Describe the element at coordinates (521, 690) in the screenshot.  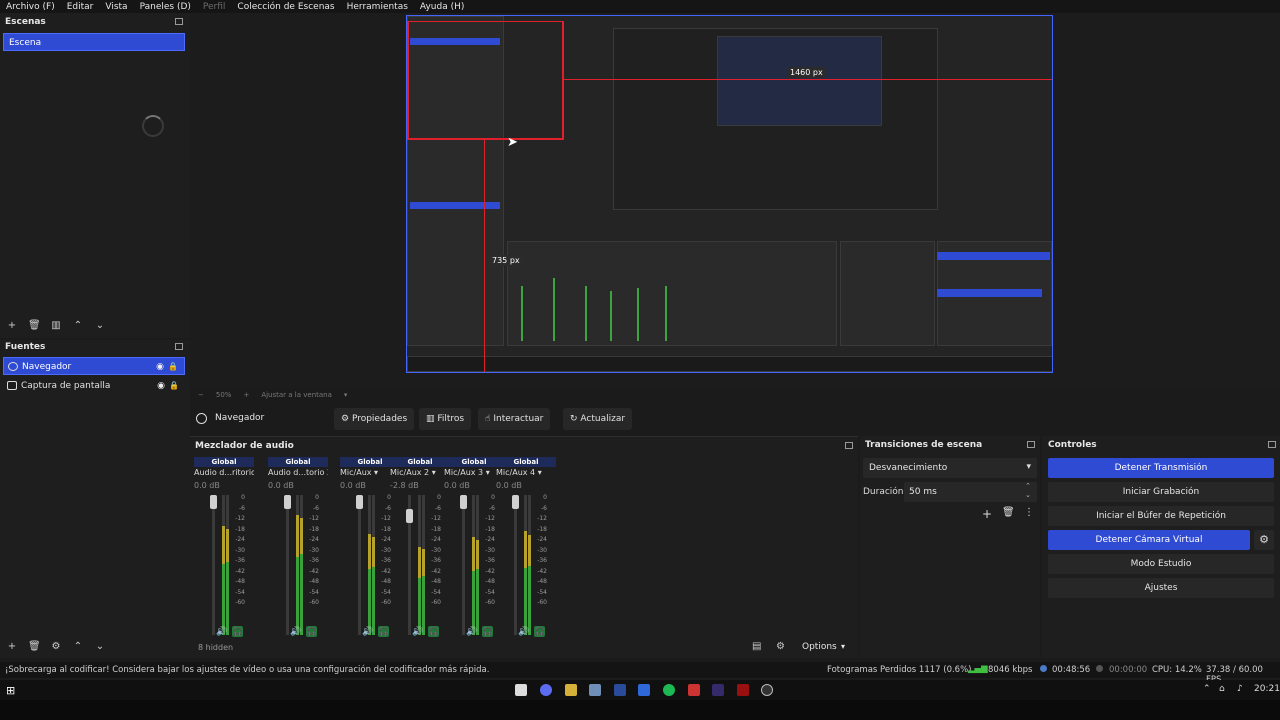
I see `taskview-icon` at that location.